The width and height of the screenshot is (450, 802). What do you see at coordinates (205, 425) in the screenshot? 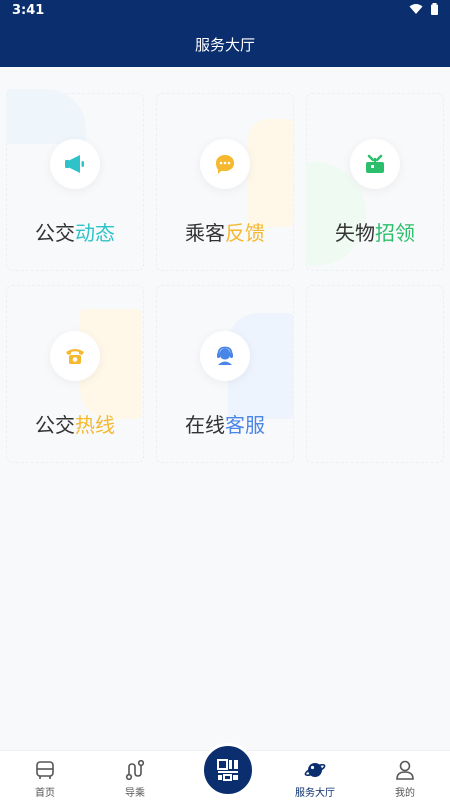
I see `label-plain: 在线` at bounding box center [205, 425].